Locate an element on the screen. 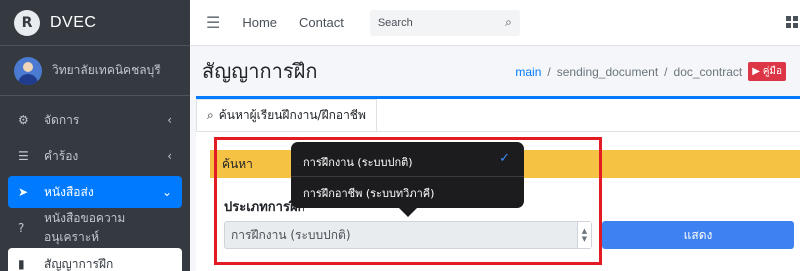 This screenshot has width=800, height=271. sidebar-item-sending-documents: ➤ หนังสือส่ง ⌄ is located at coordinates (95, 192).